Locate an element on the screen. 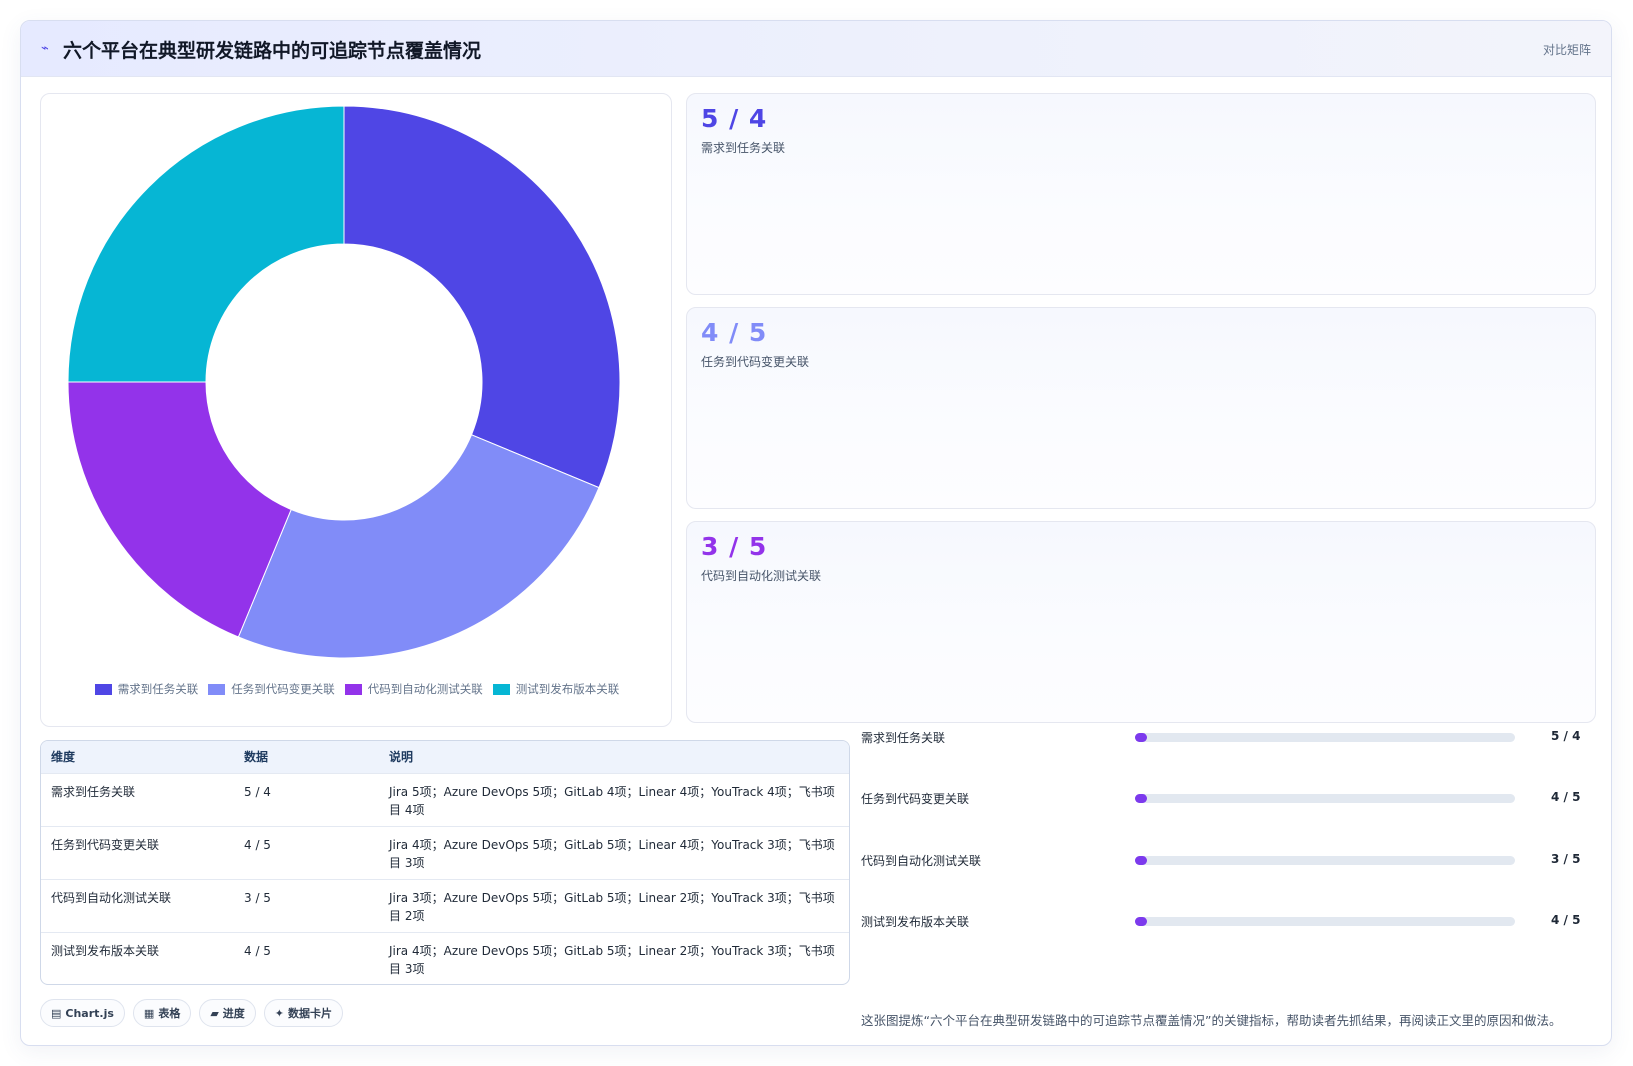 The height and width of the screenshot is (1066, 1633). table-cell: 5 / 4 is located at coordinates (257, 791).